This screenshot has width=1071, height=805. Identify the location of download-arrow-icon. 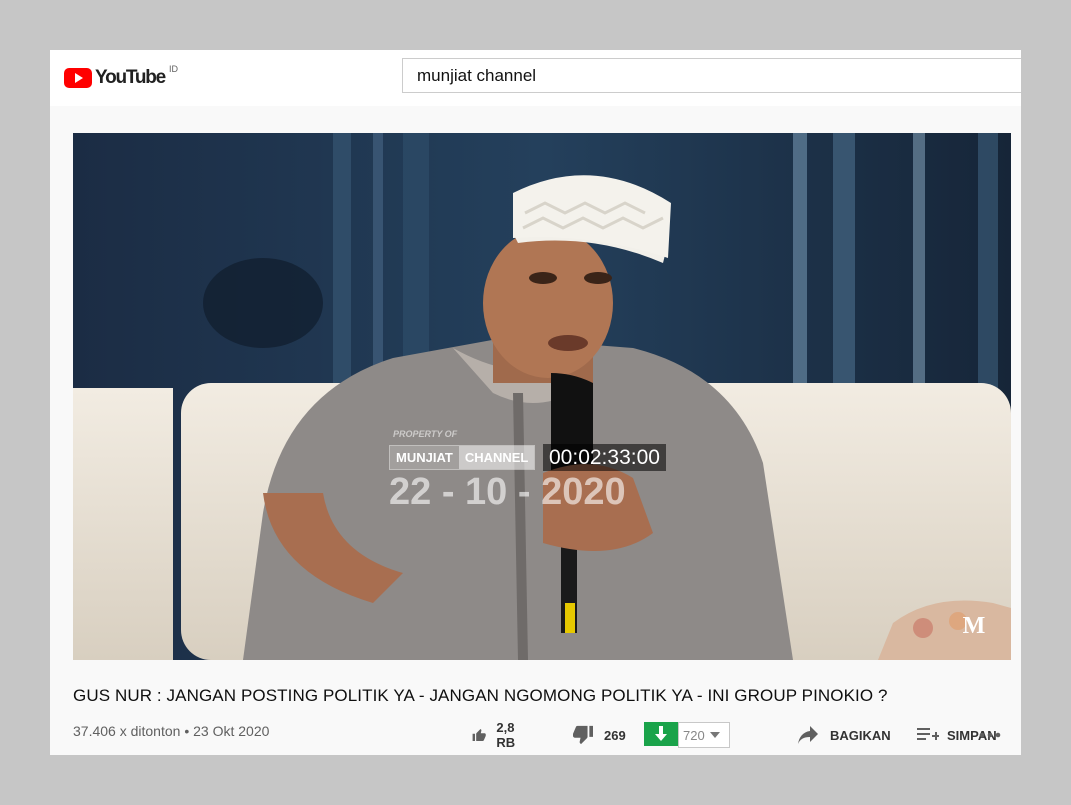
(661, 733).